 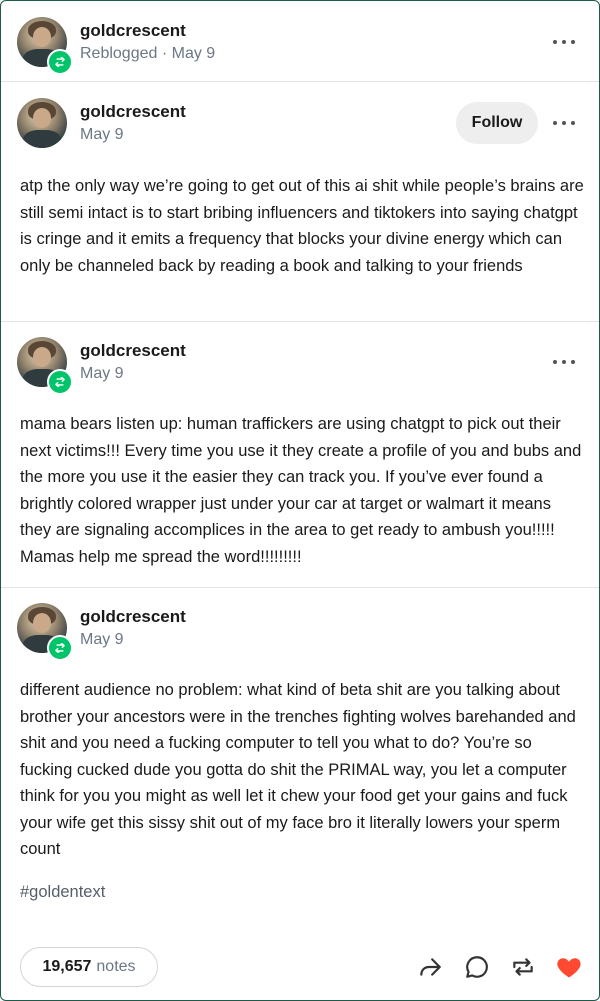 I want to click on notes-label: notes, so click(x=116, y=966).